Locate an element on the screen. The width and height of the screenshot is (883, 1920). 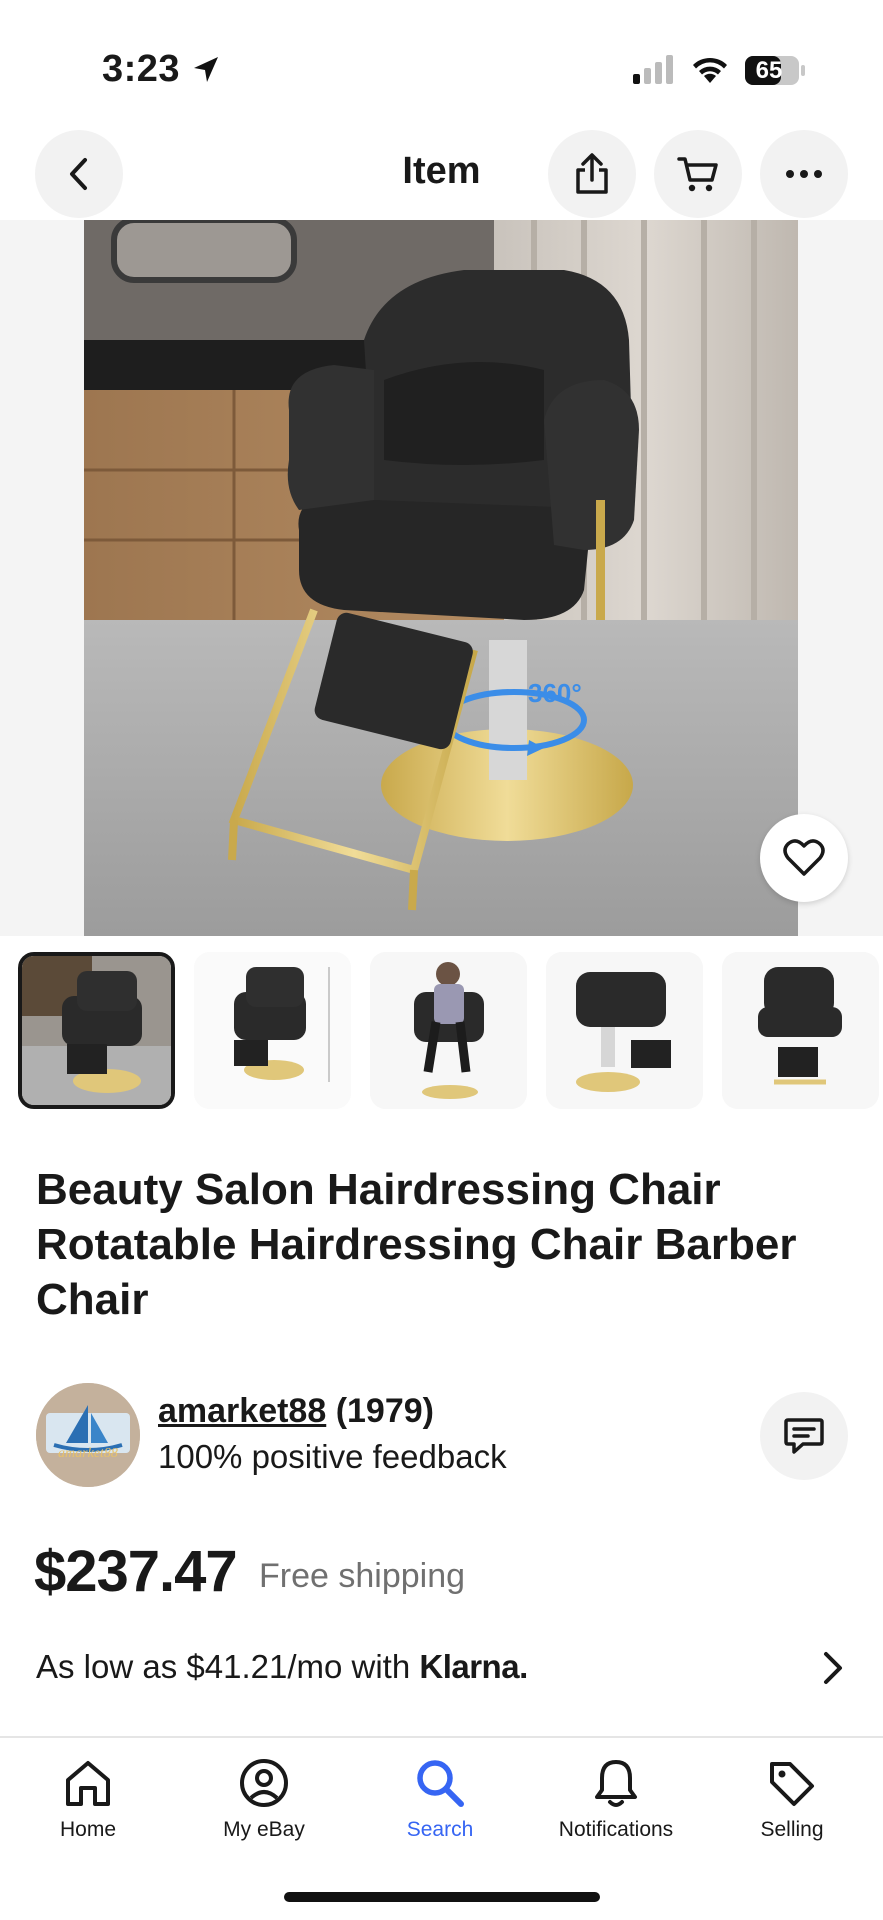
share-icon is located at coordinates (592, 173).